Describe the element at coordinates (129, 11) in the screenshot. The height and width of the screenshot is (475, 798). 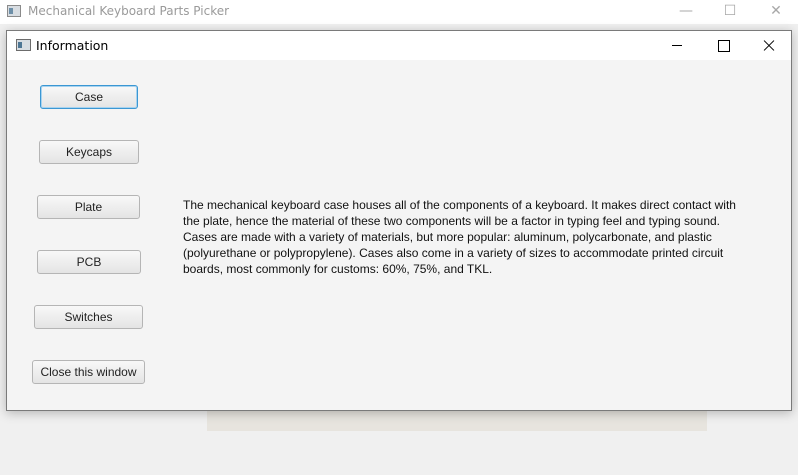
I see `main-window-title: Mechanical Keyboard Parts Picker` at that location.